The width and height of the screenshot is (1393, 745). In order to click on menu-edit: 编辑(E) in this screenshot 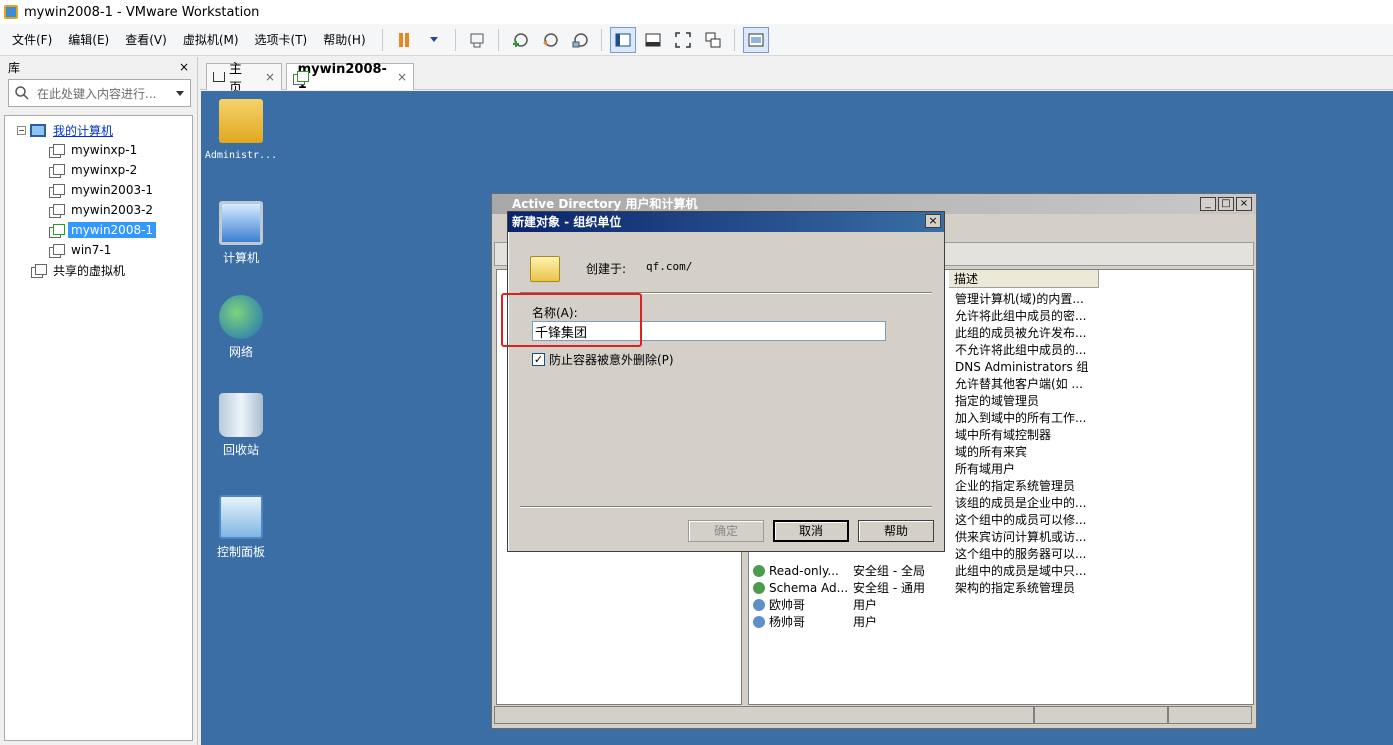, I will do `click(88, 39)`.